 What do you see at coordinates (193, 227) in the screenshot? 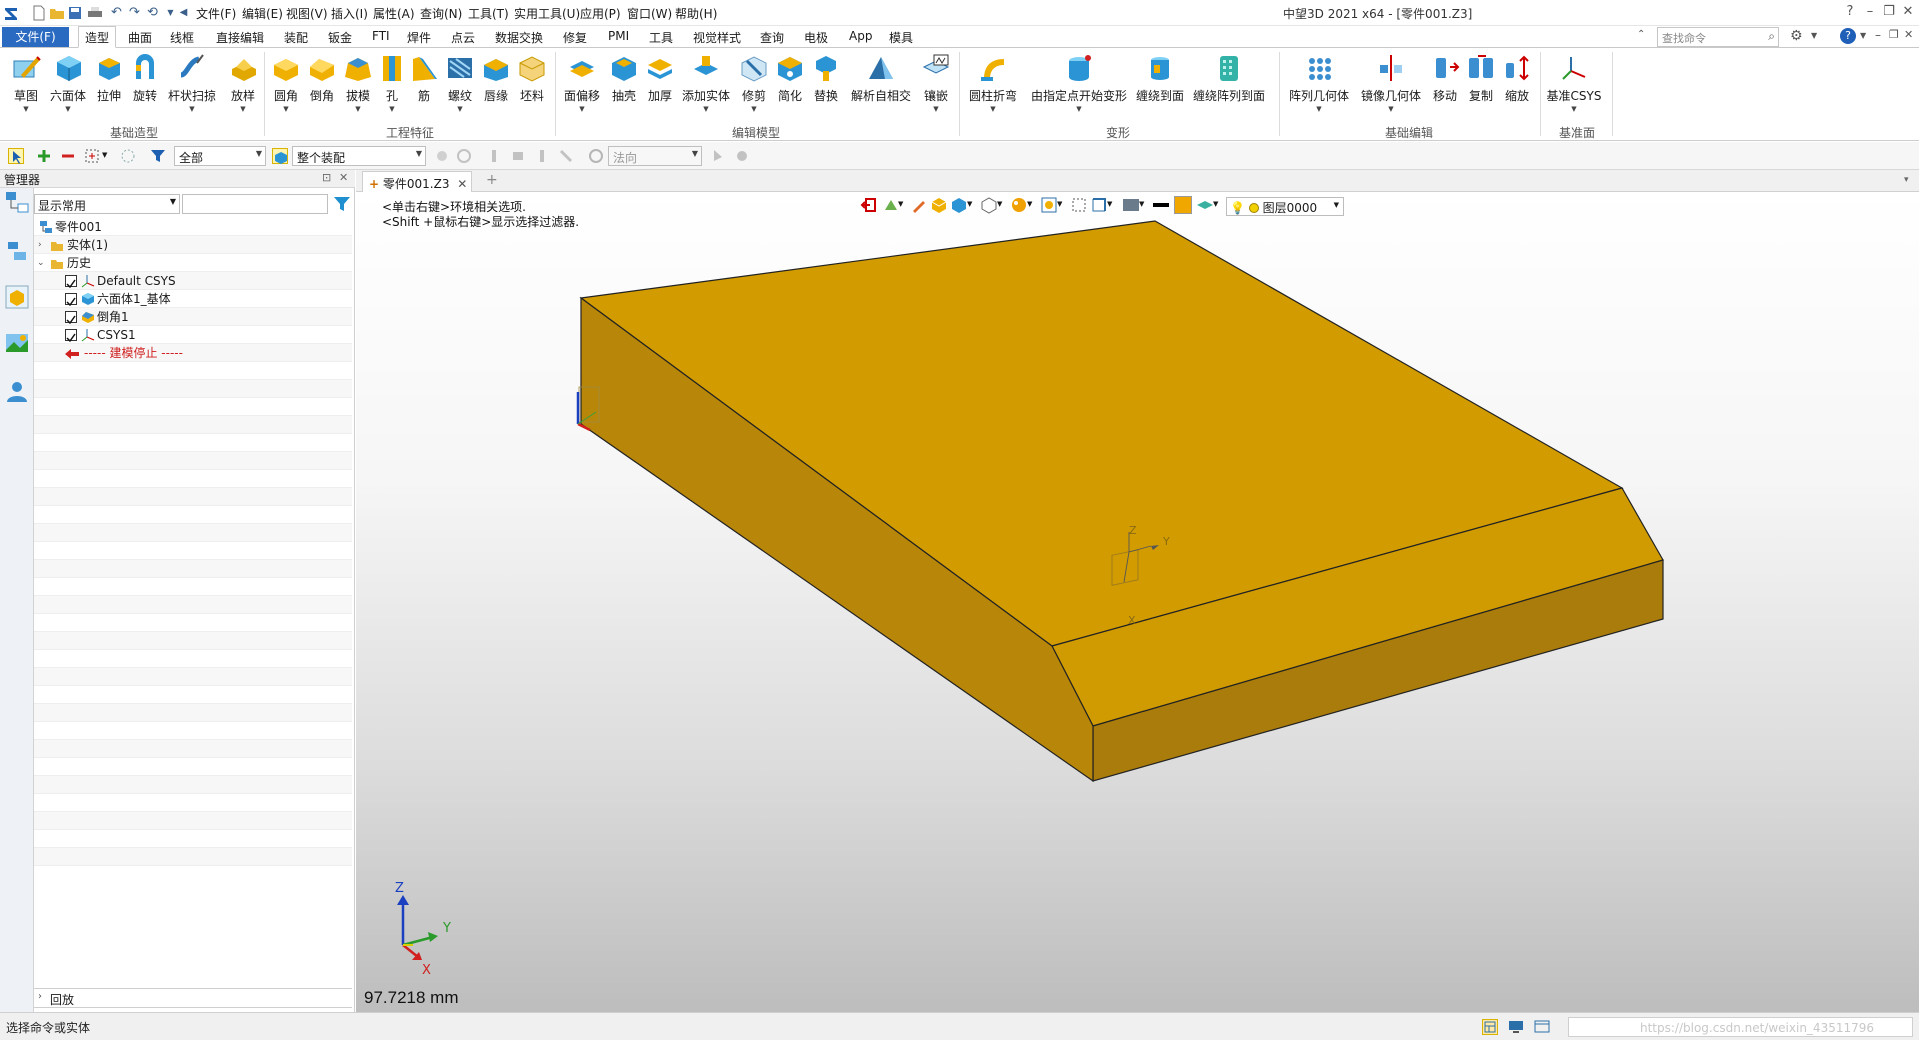
I see `tree-item-part: 零件001` at bounding box center [193, 227].